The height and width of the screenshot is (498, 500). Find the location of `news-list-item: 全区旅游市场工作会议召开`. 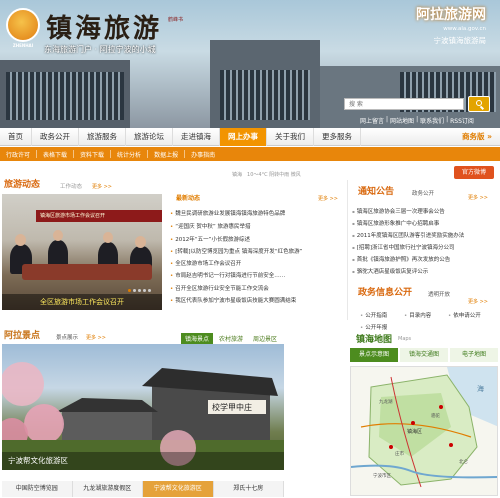

news-list-item: 全区旅游市场工作会议召开 is located at coordinates (257, 263).